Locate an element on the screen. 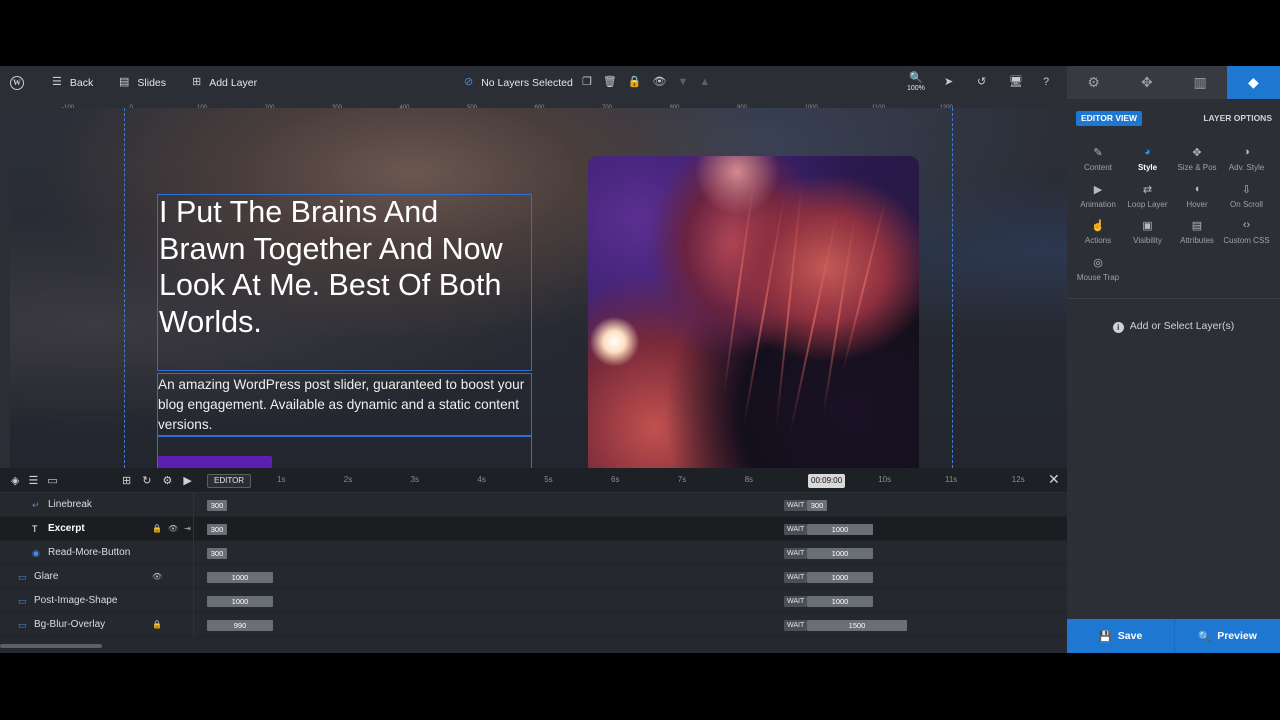 Image resolution: width=1280 pixels, height=720 pixels. add-layer-button: ⊞ Add Layer is located at coordinates (224, 82).